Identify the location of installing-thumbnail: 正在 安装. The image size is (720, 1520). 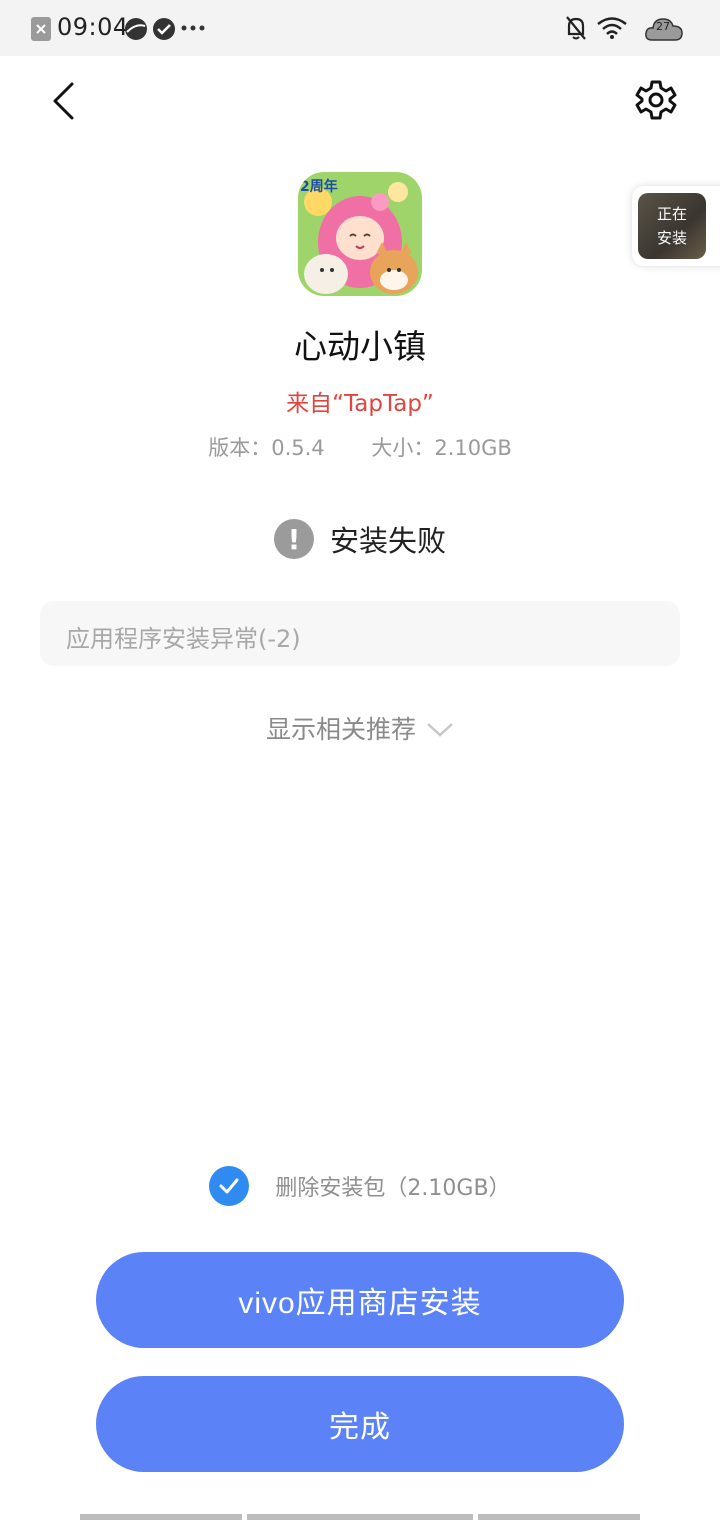
(672, 226).